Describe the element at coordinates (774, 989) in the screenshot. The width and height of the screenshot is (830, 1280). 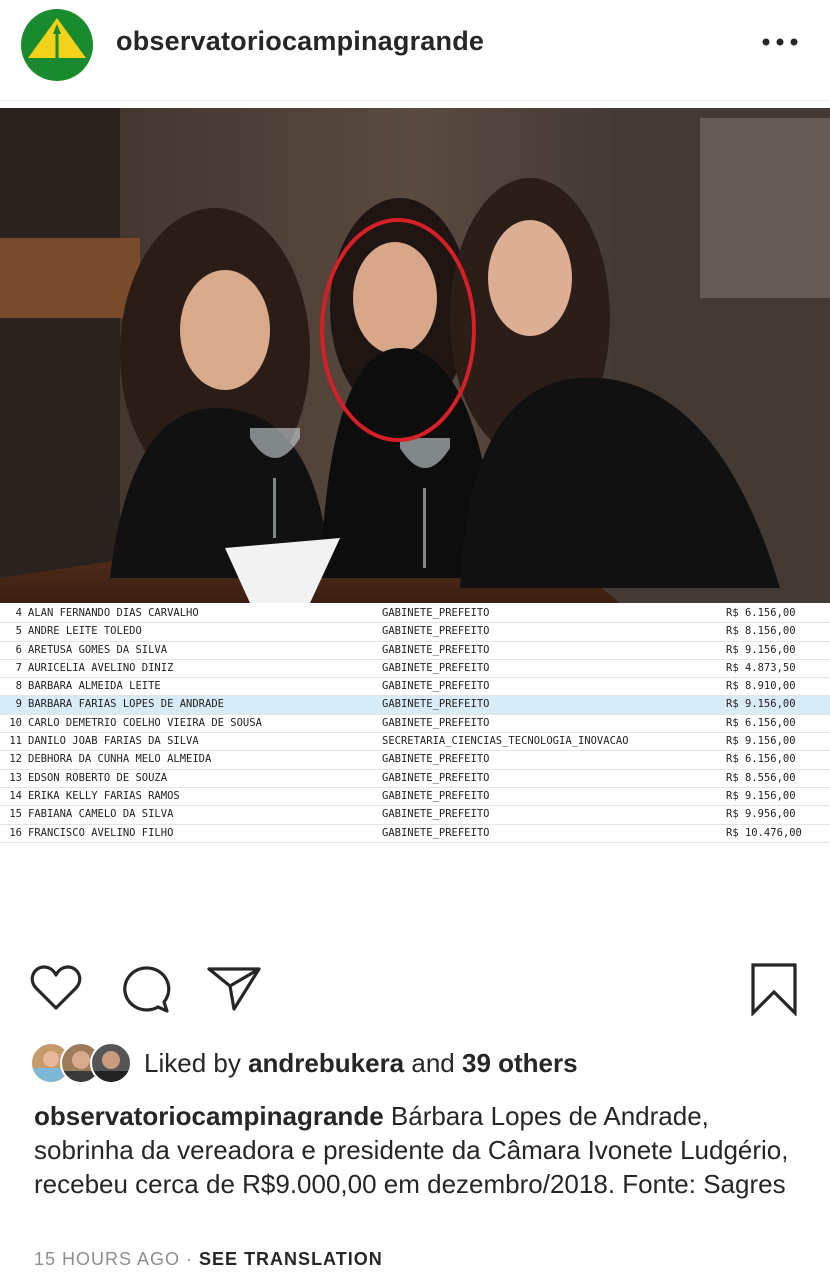
I see `bookmark-icon` at that location.